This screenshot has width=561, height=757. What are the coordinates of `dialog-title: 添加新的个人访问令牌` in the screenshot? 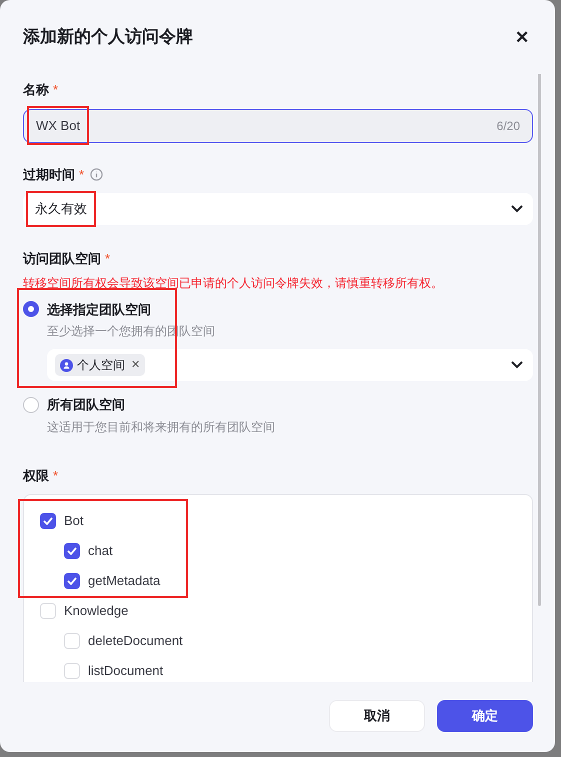 It's located at (108, 37).